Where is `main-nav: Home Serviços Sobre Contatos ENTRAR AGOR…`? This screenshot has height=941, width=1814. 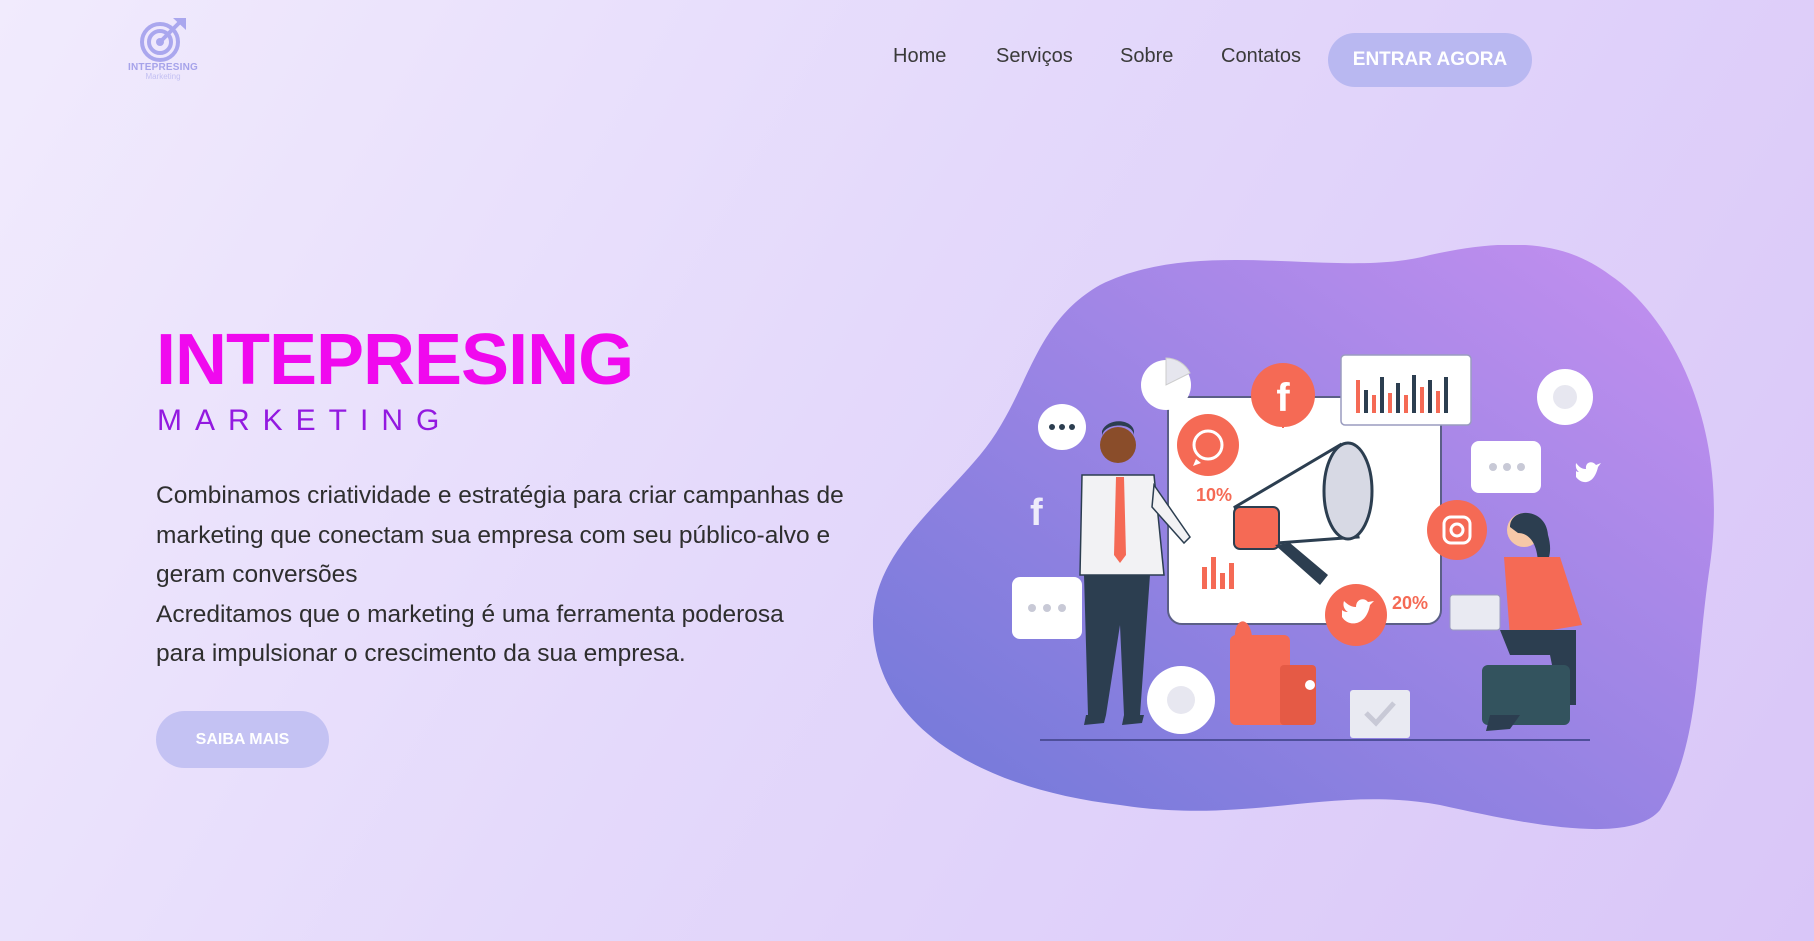 main-nav: Home Serviços Sobre Contatos ENTRAR AGOR… is located at coordinates (907, 60).